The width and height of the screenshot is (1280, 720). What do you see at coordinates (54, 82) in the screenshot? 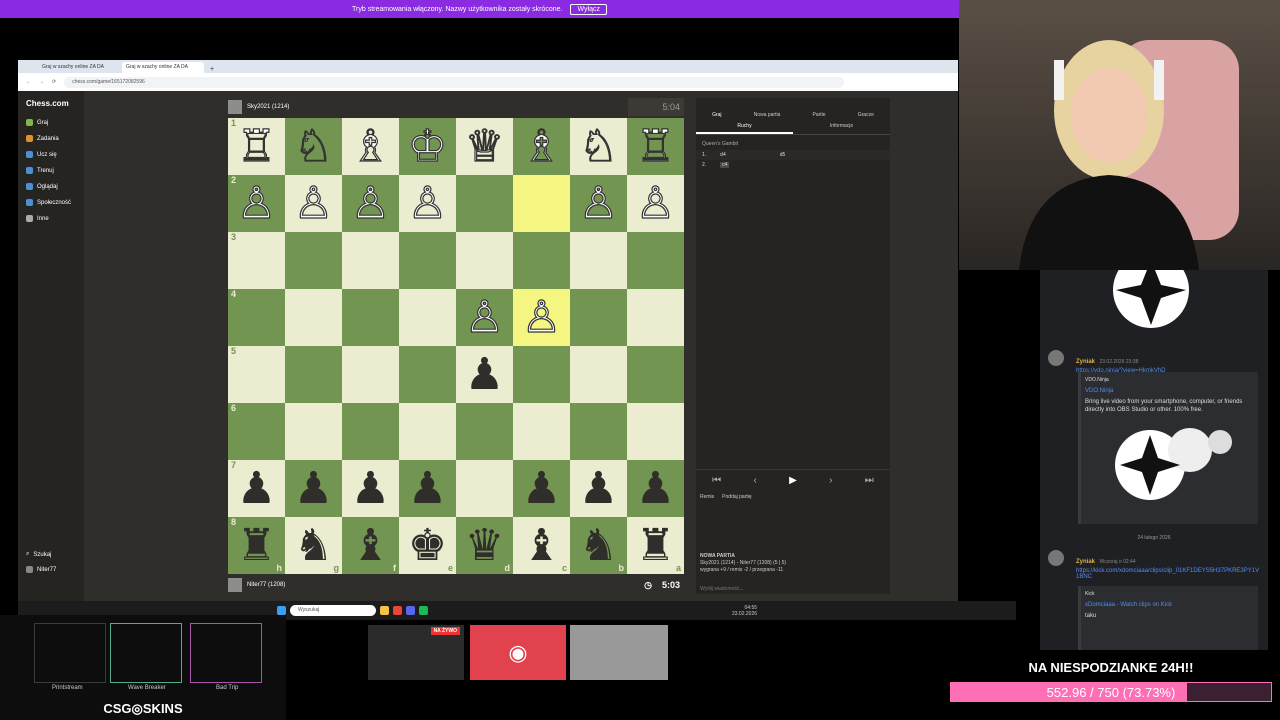
I see `reload-icon: ⟳` at bounding box center [54, 82].